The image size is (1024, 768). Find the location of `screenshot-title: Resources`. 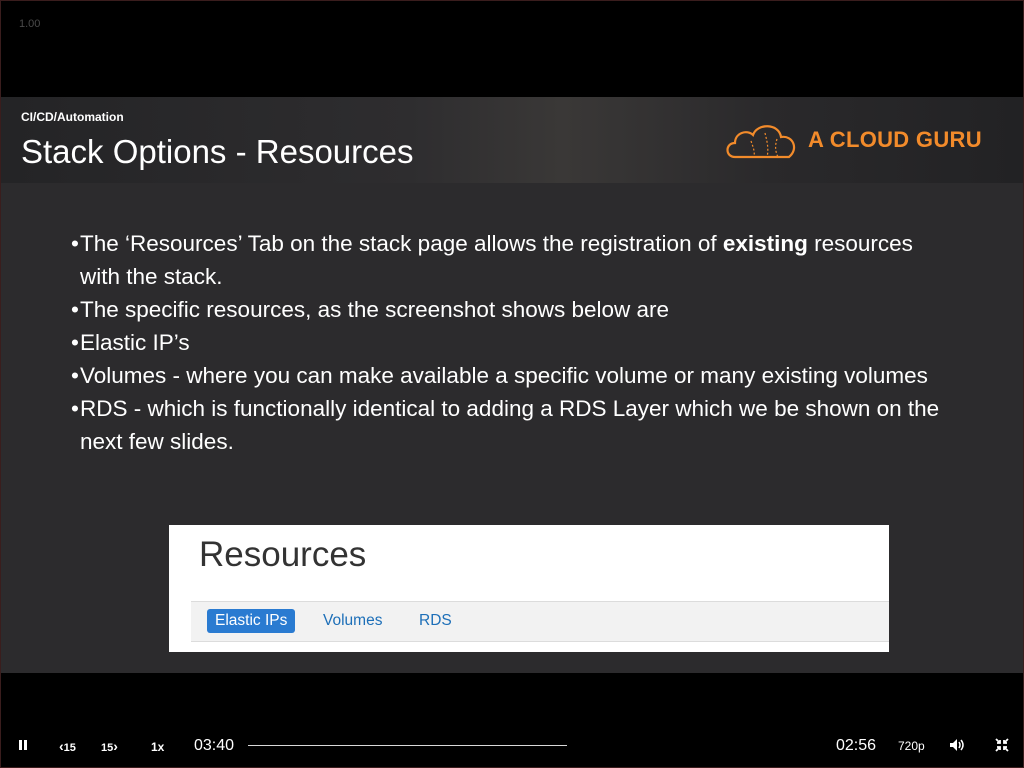

screenshot-title: Resources is located at coordinates (283, 554).